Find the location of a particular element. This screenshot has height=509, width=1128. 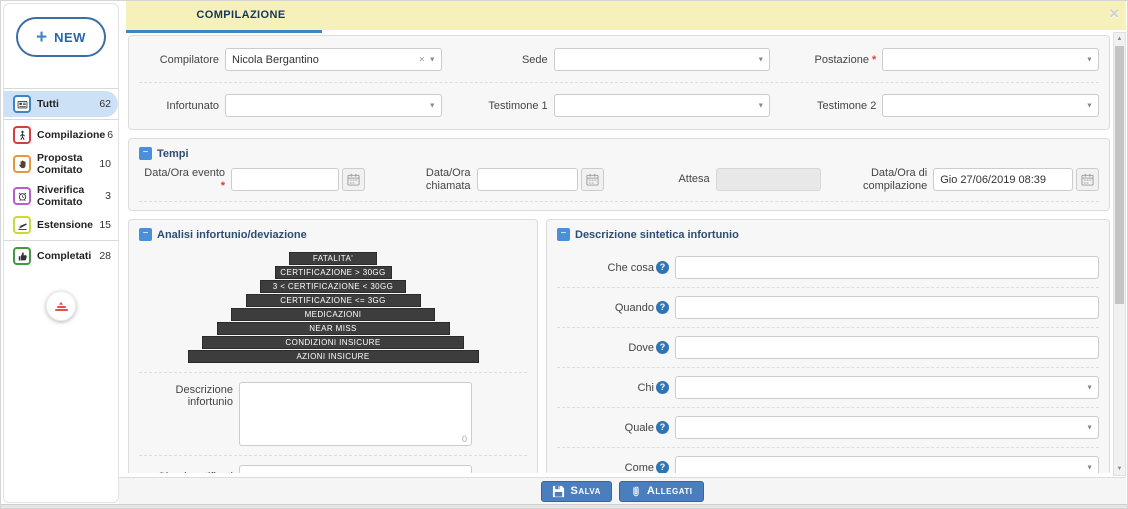

pyramid-level: CERTIFICAZIONE <= 3GG is located at coordinates (333, 301).